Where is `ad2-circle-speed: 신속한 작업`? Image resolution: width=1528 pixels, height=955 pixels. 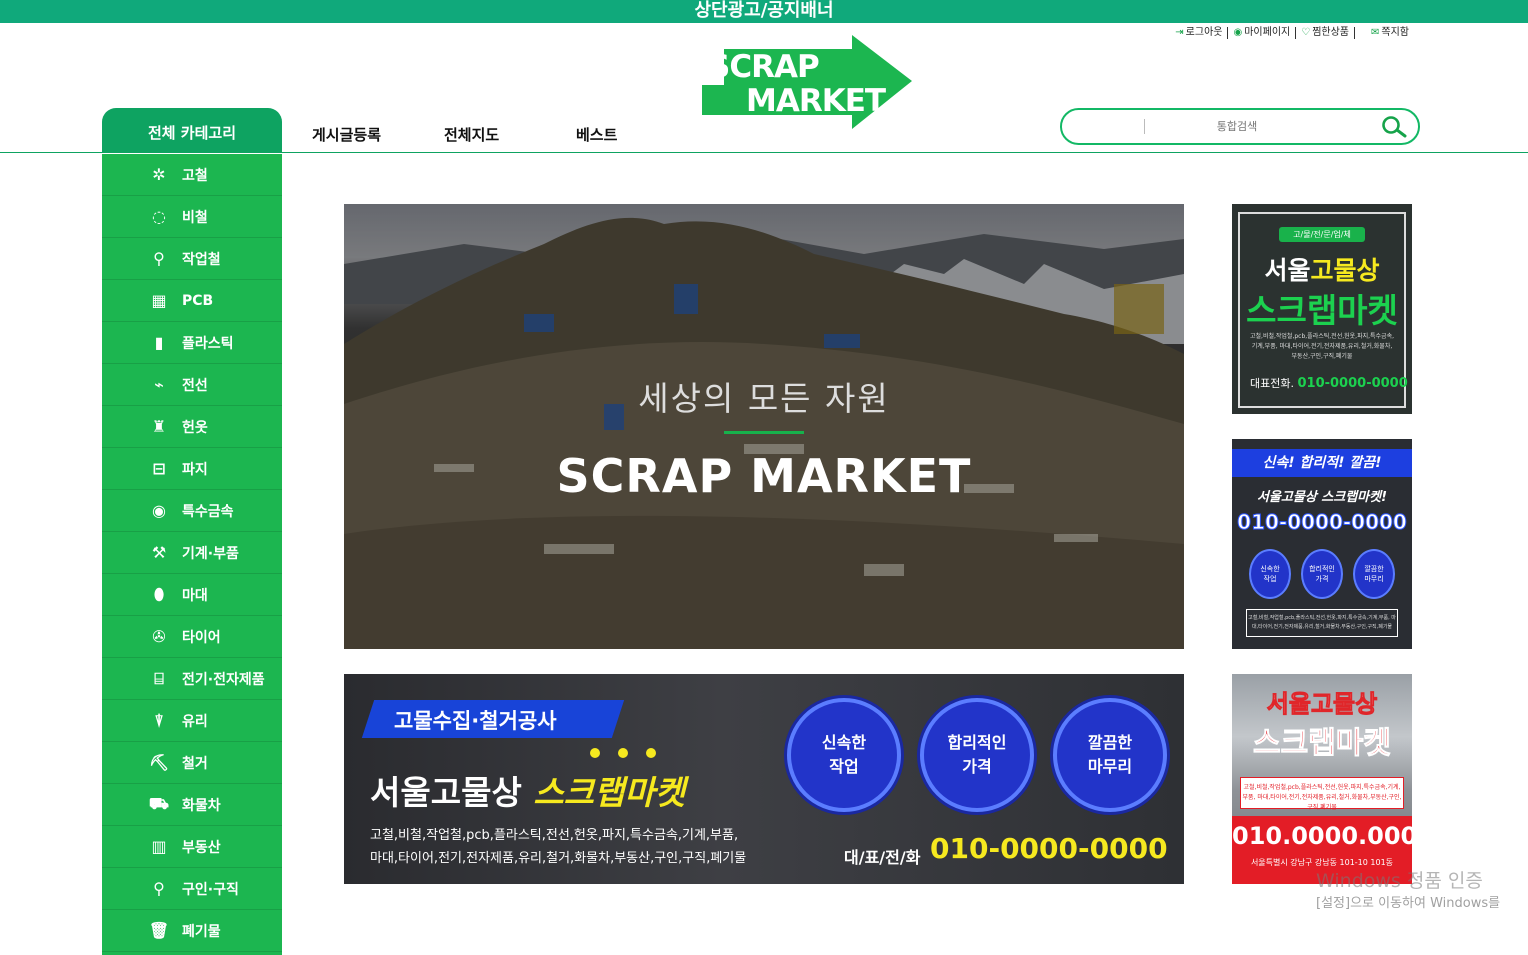 ad2-circle-speed: 신속한 작업 is located at coordinates (1270, 574).